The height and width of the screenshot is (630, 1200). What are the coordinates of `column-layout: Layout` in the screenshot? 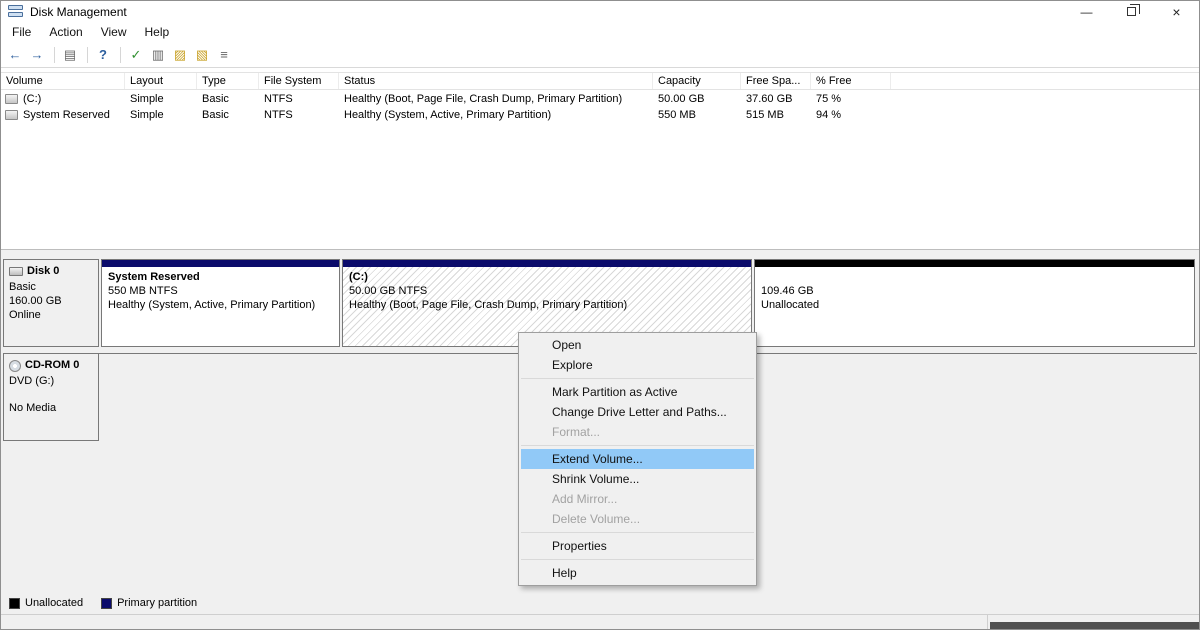 It's located at (161, 81).